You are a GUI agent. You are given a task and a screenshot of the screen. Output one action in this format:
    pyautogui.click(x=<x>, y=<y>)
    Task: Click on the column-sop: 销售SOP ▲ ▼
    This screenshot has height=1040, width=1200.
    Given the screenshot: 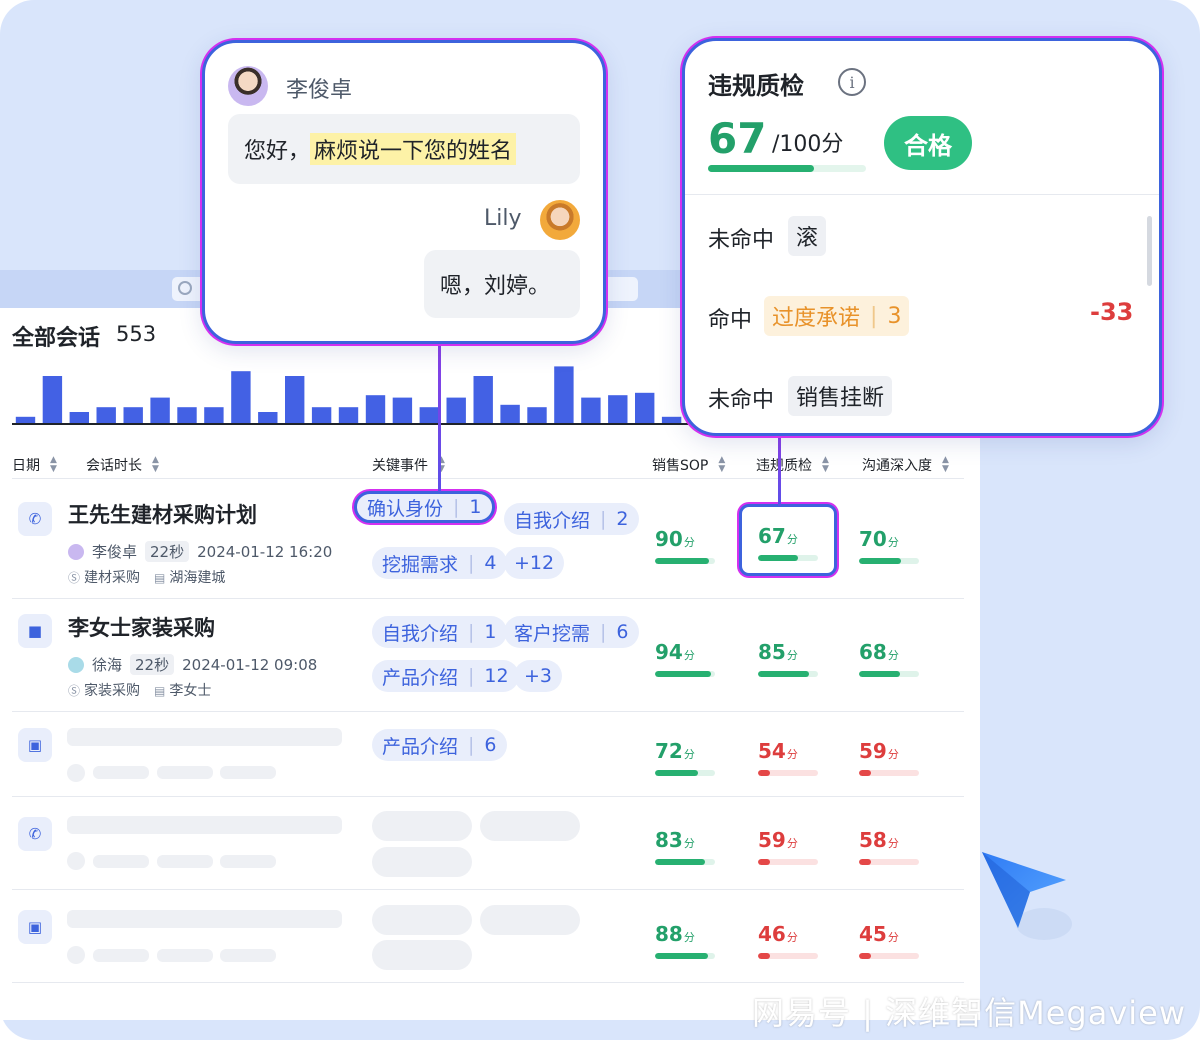 What is the action you would take?
    pyautogui.click(x=688, y=465)
    